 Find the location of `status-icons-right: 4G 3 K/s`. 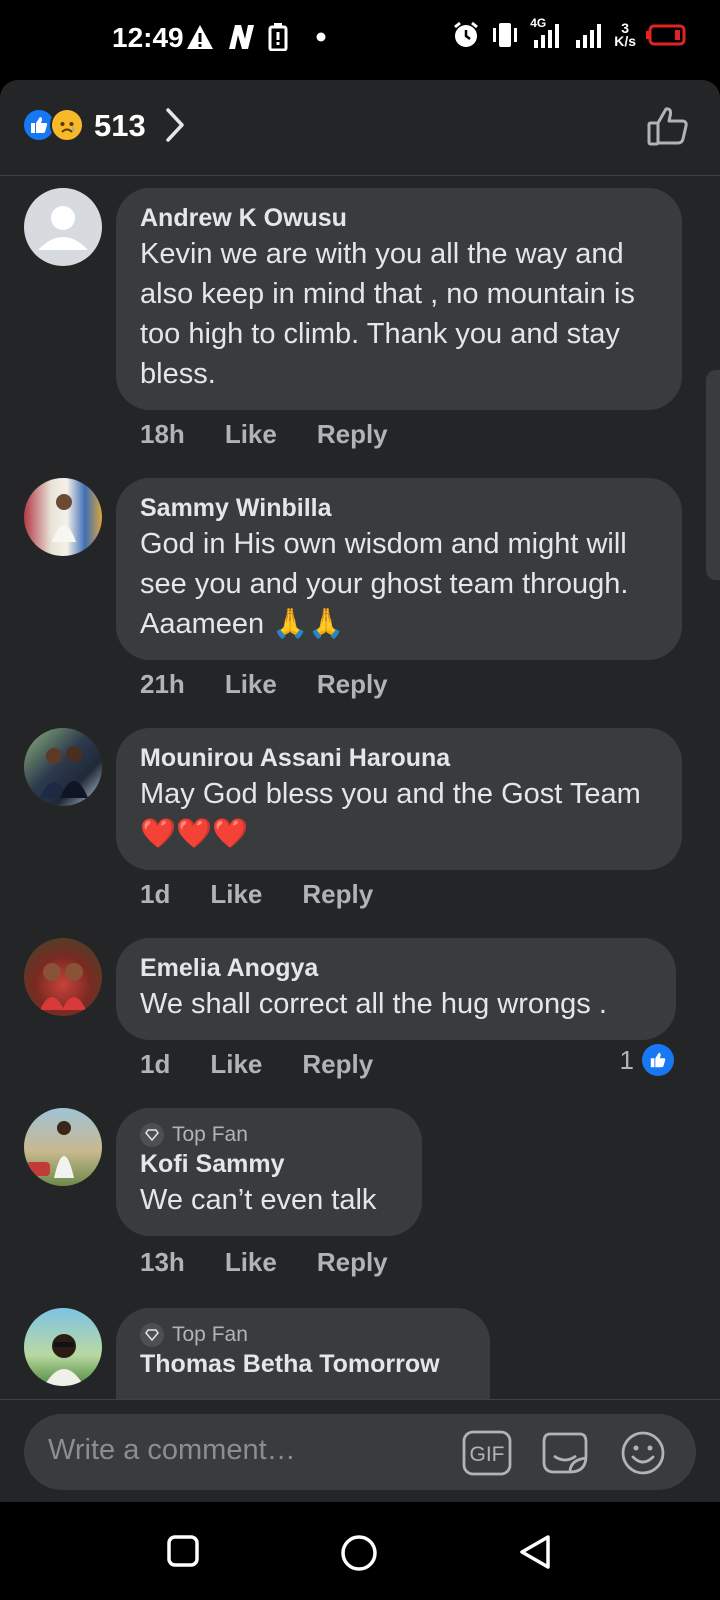

status-icons-right: 4G 3 K/s is located at coordinates (569, 33).